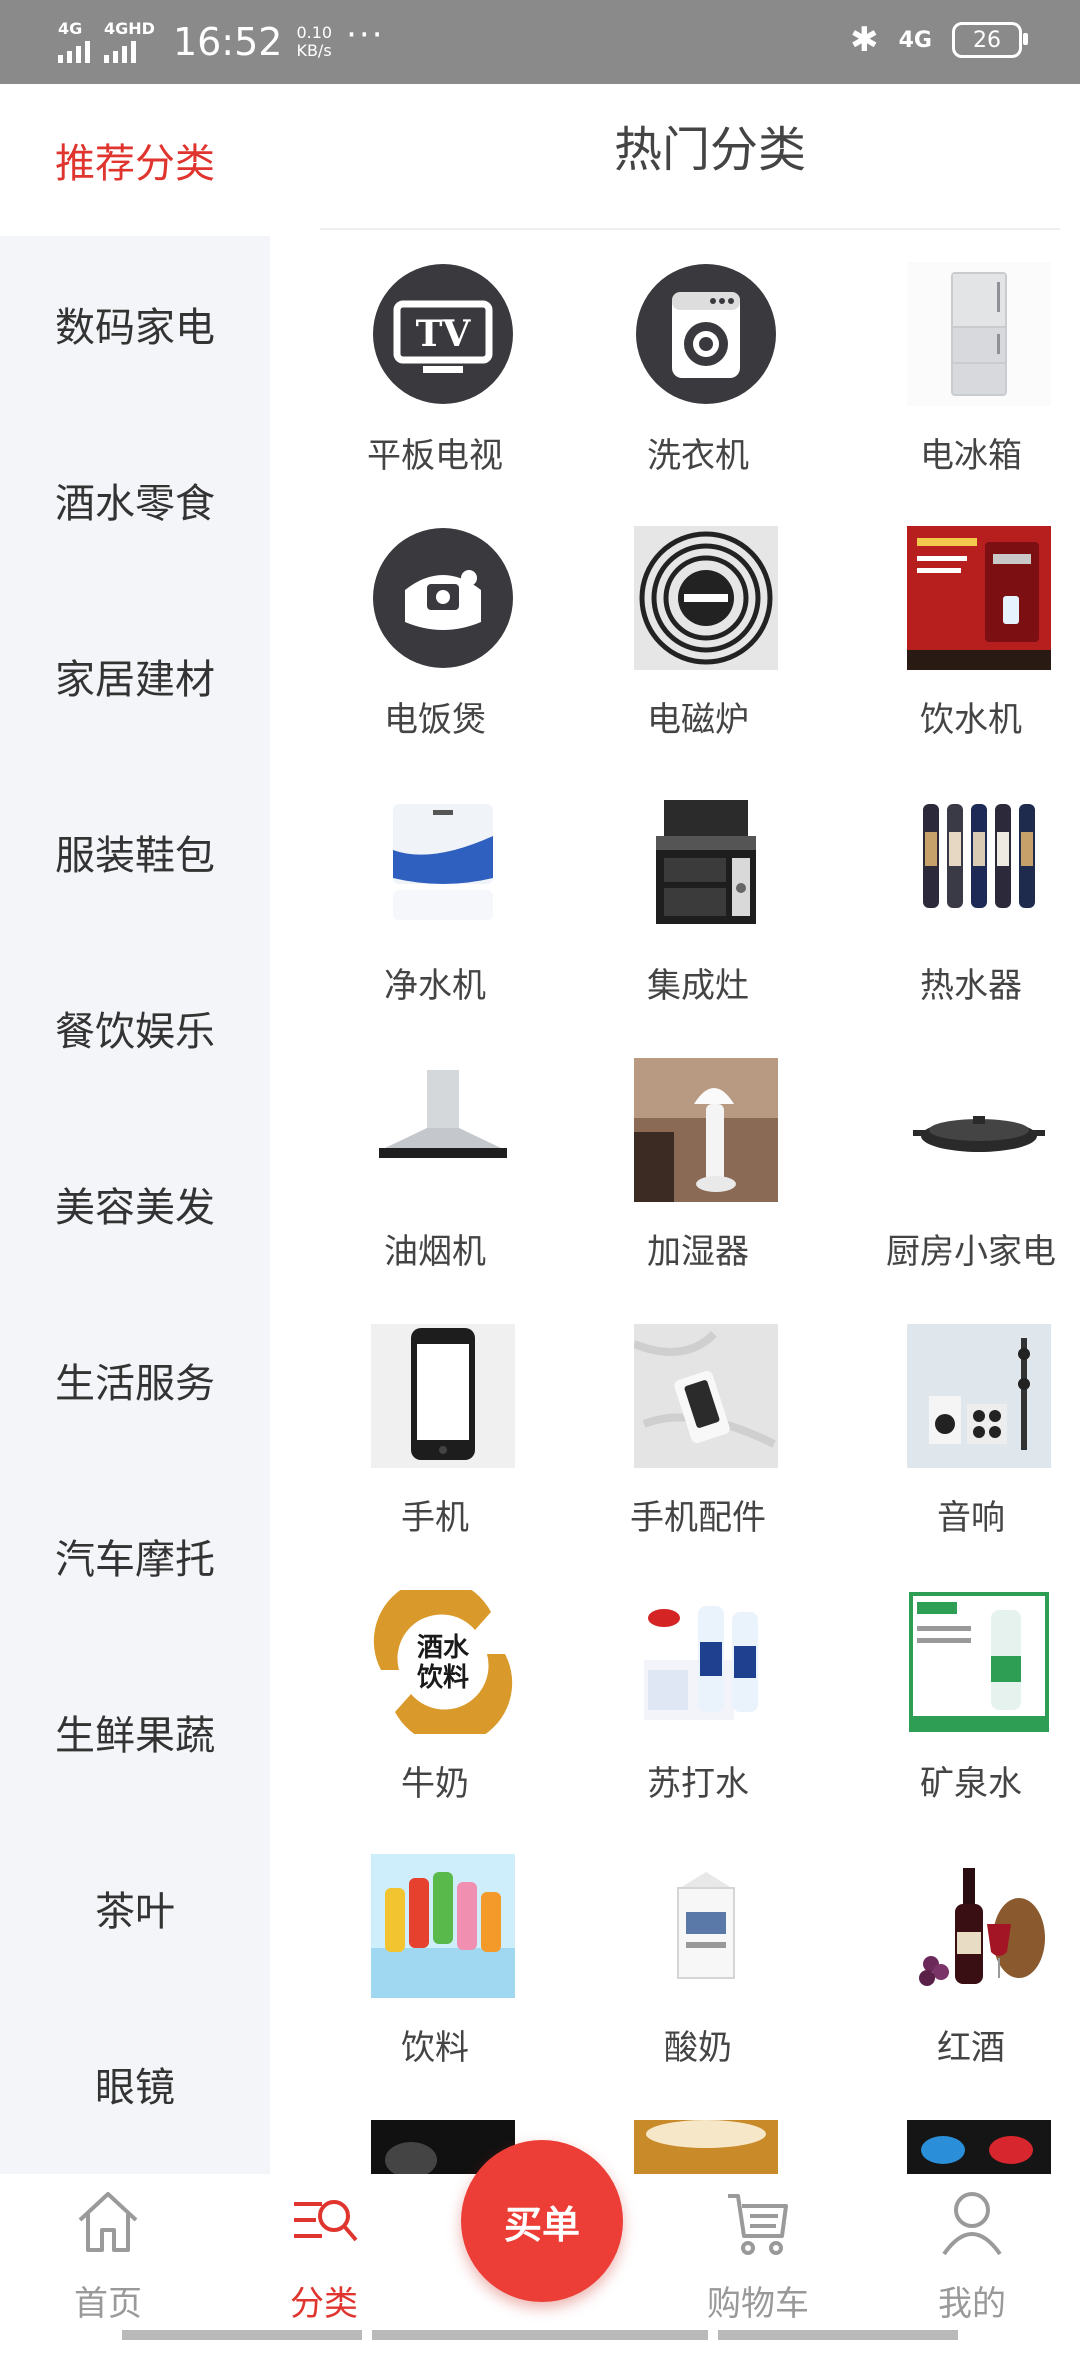  I want to click on range-hood-image, so click(443, 1130).